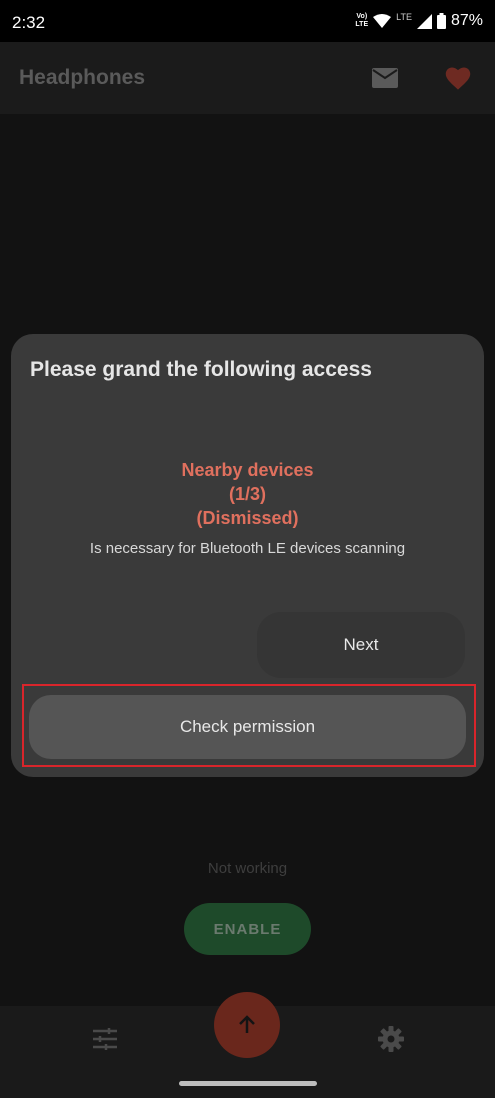  I want to click on connect-fab-button, so click(247, 1025).